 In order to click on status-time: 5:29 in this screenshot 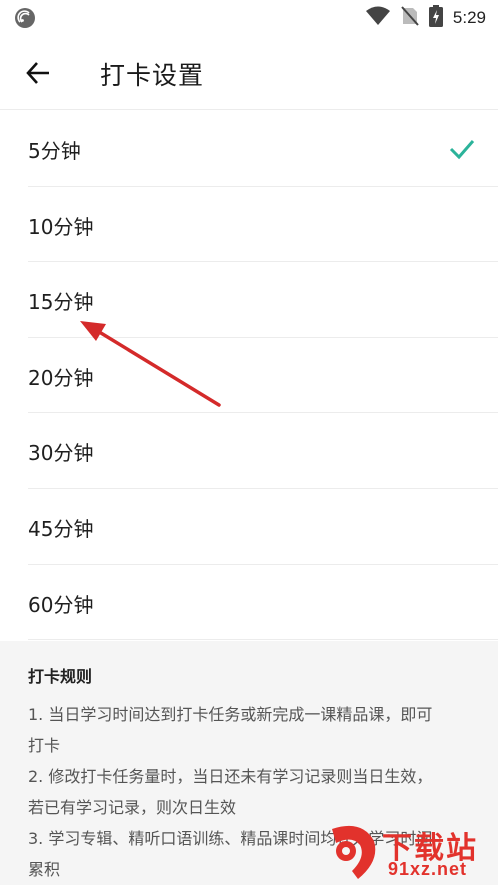, I will do `click(469, 17)`.